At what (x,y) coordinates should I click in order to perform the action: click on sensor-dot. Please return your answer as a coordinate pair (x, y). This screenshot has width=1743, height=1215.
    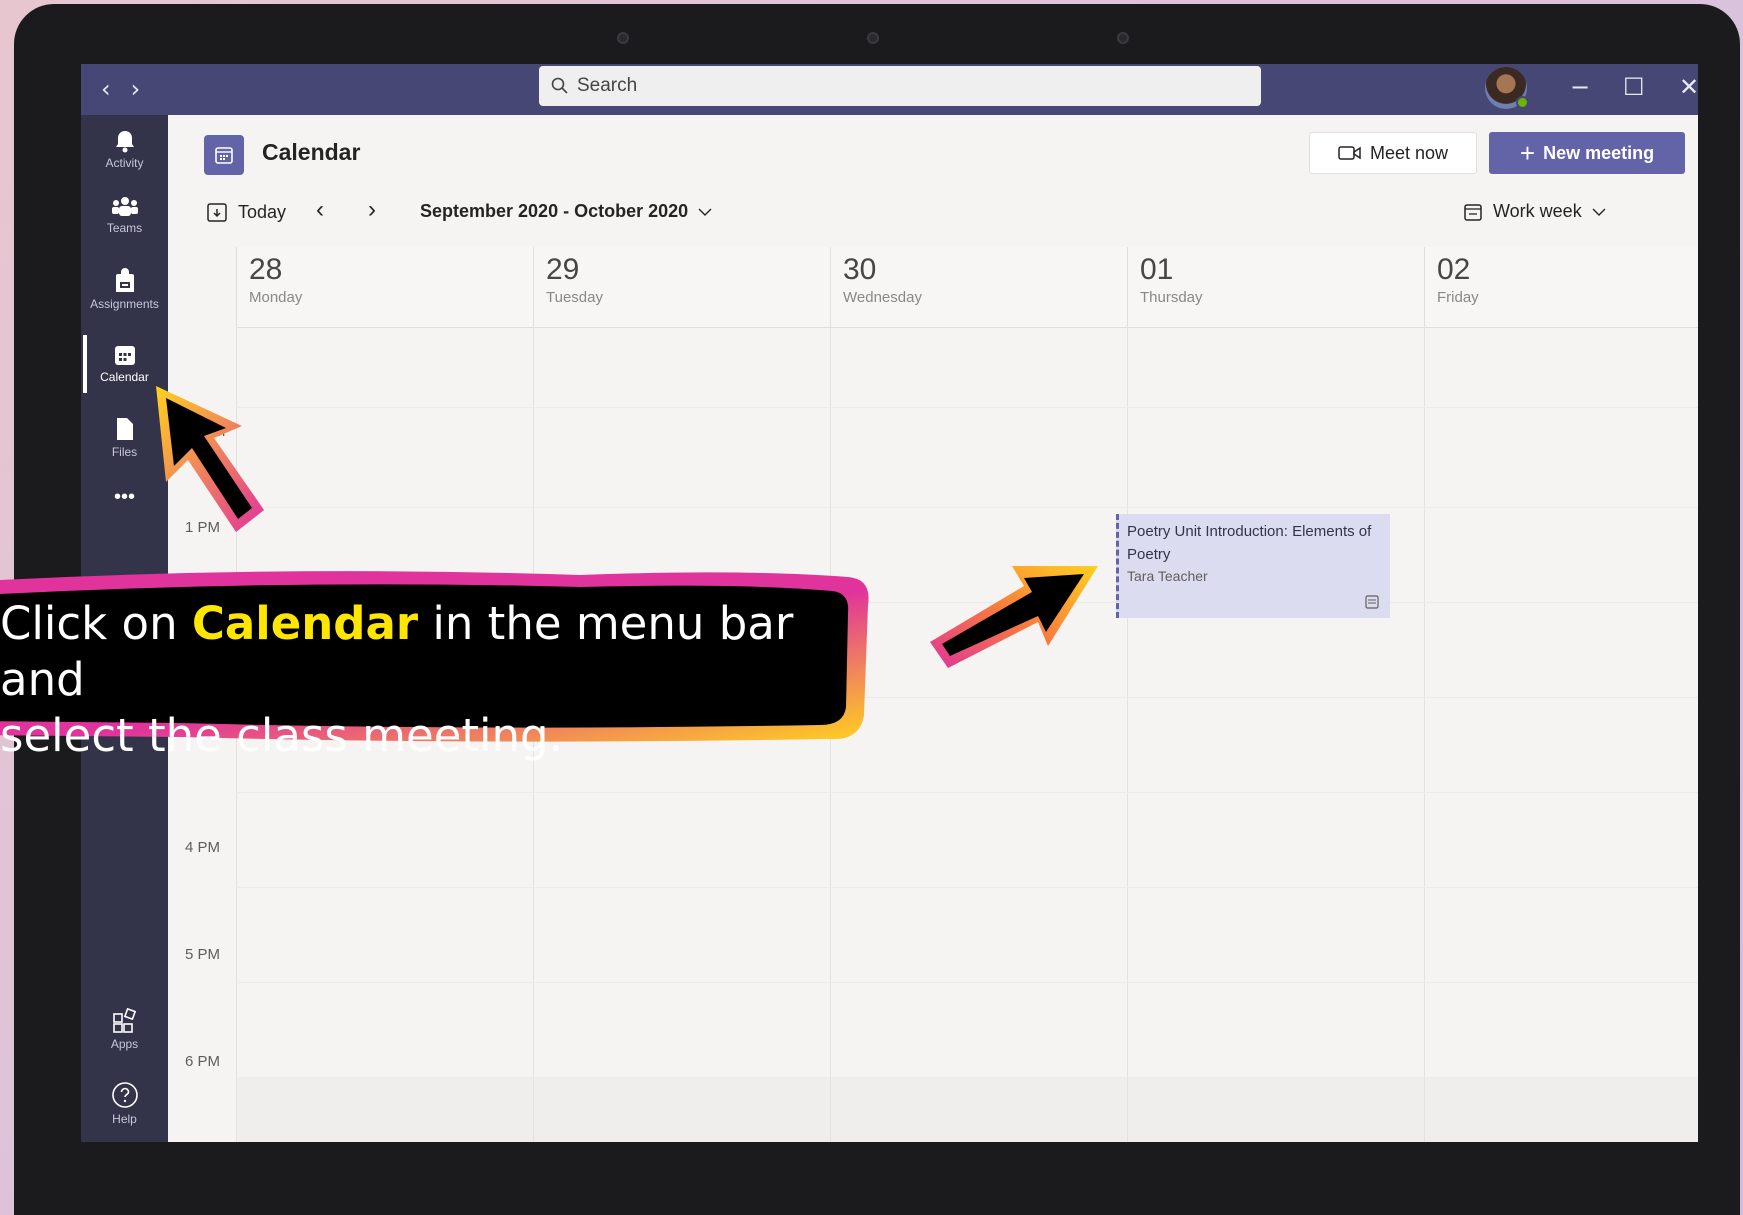
    Looking at the image, I should click on (1123, 38).